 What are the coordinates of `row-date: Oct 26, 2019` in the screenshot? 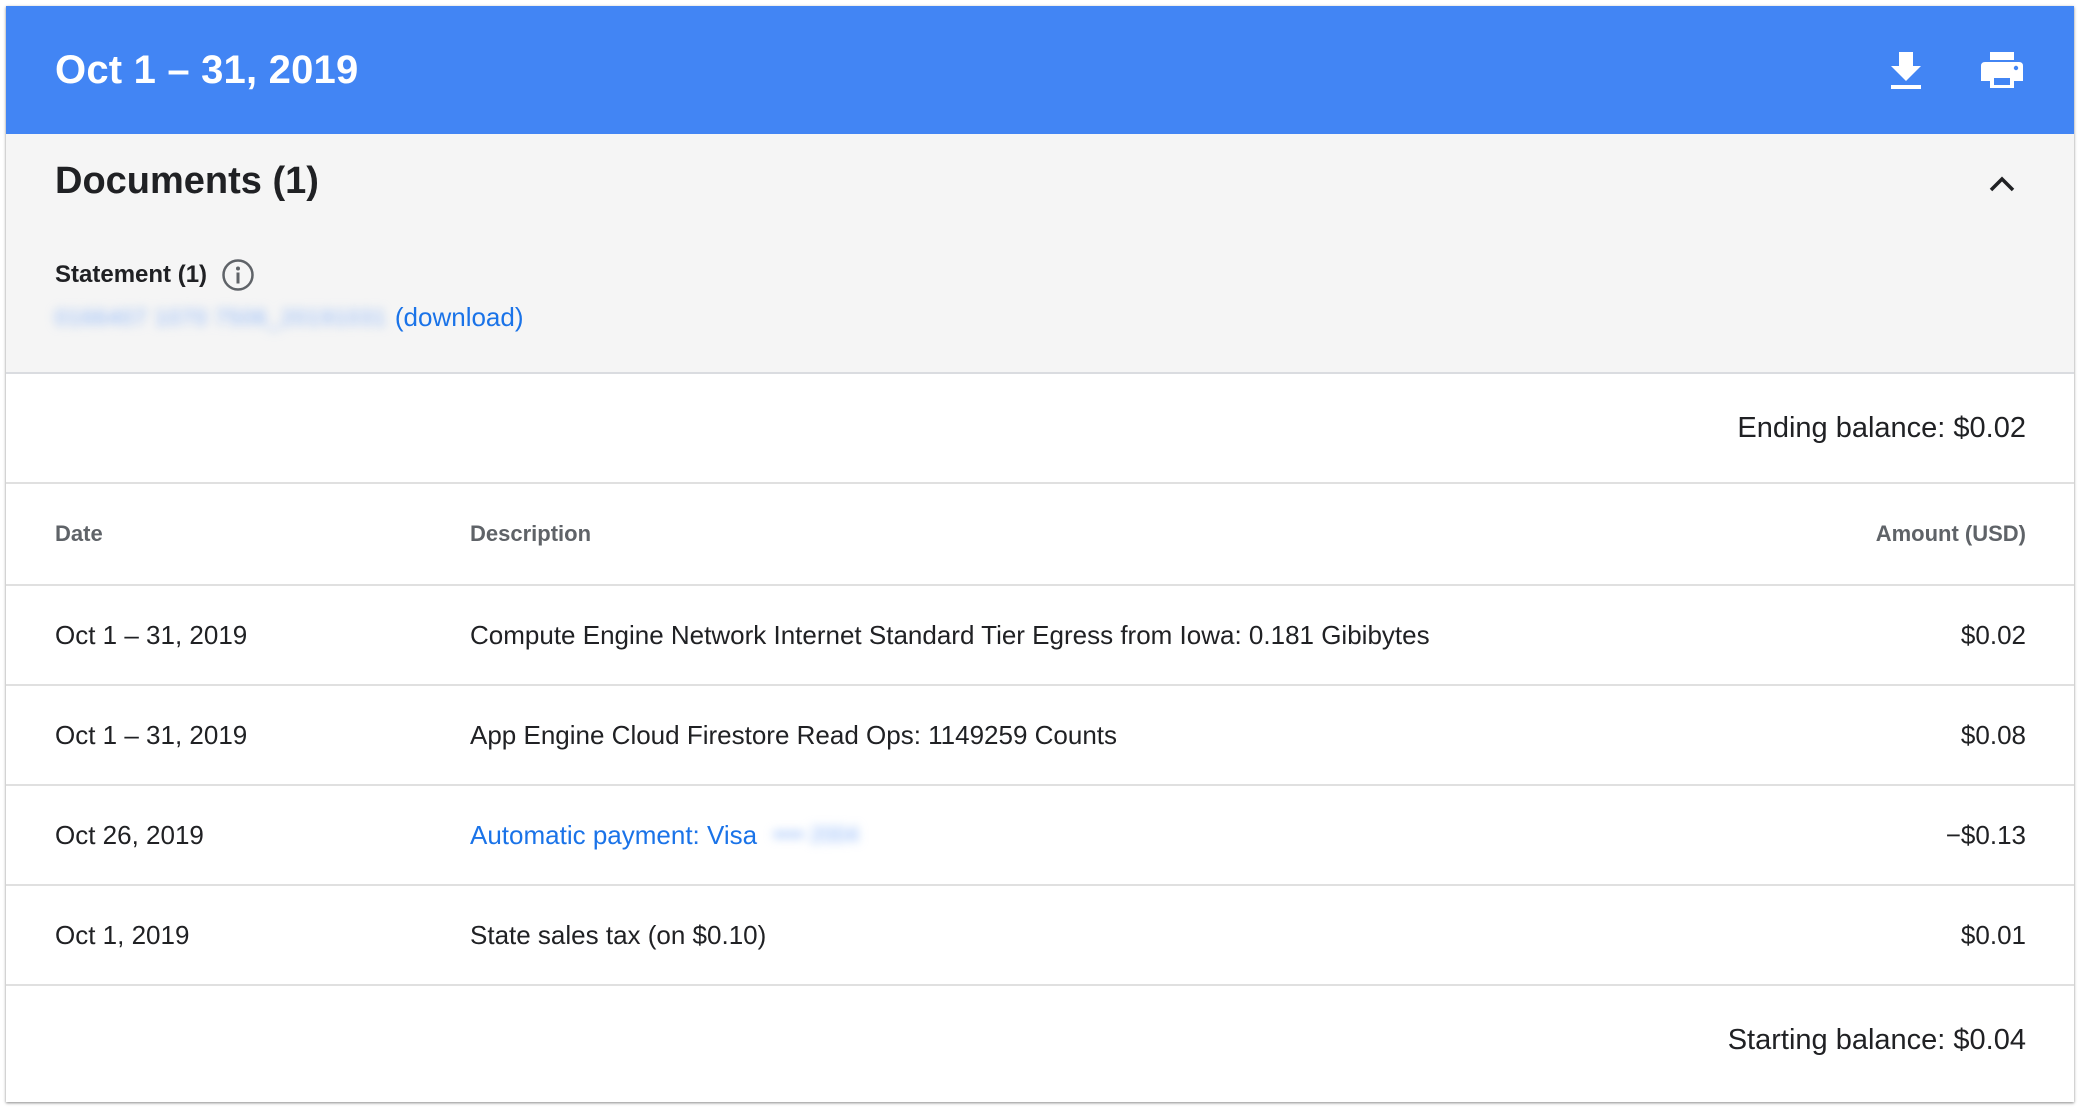 It's located at (129, 834).